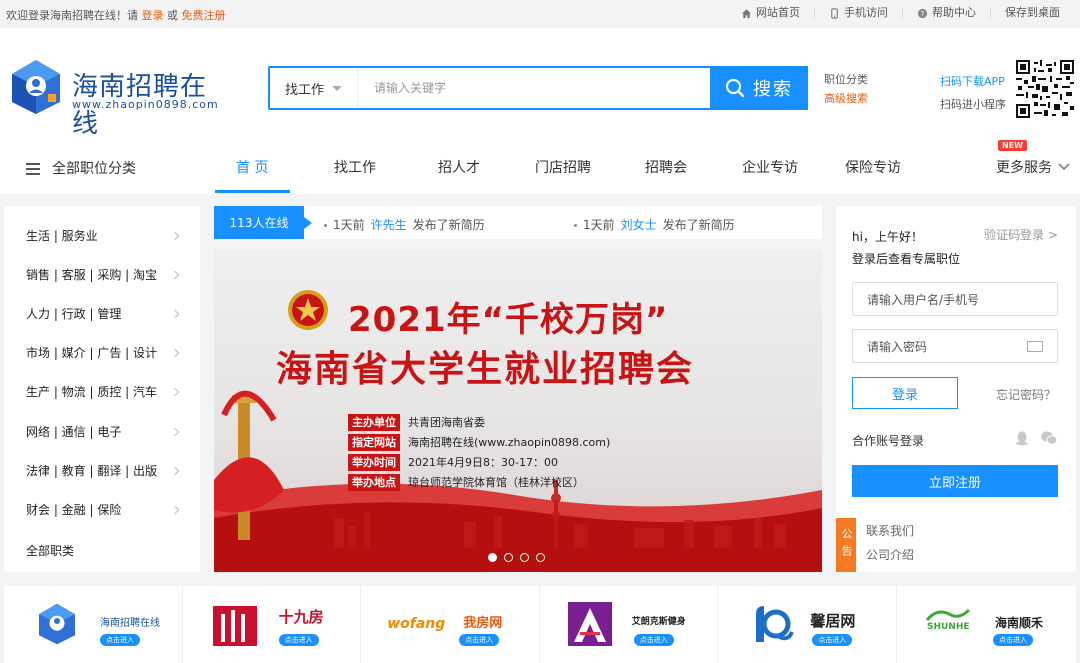 This screenshot has width=1080, height=663. Describe the element at coordinates (92, 275) in the screenshot. I see `category-label: 销售 | 客服 | 采购 | 淘宝` at that location.